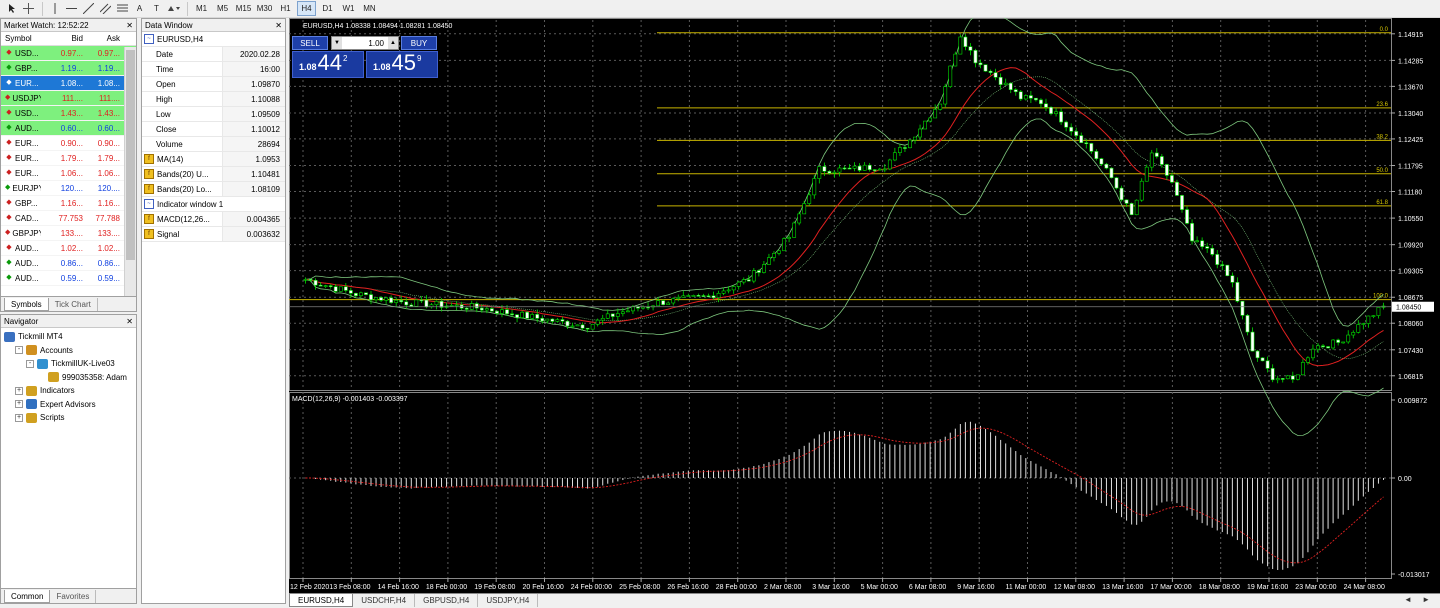 This screenshot has width=1440, height=608. Describe the element at coordinates (264, 8) in the screenshot. I see `timeframe-m30-button: M30` at that location.